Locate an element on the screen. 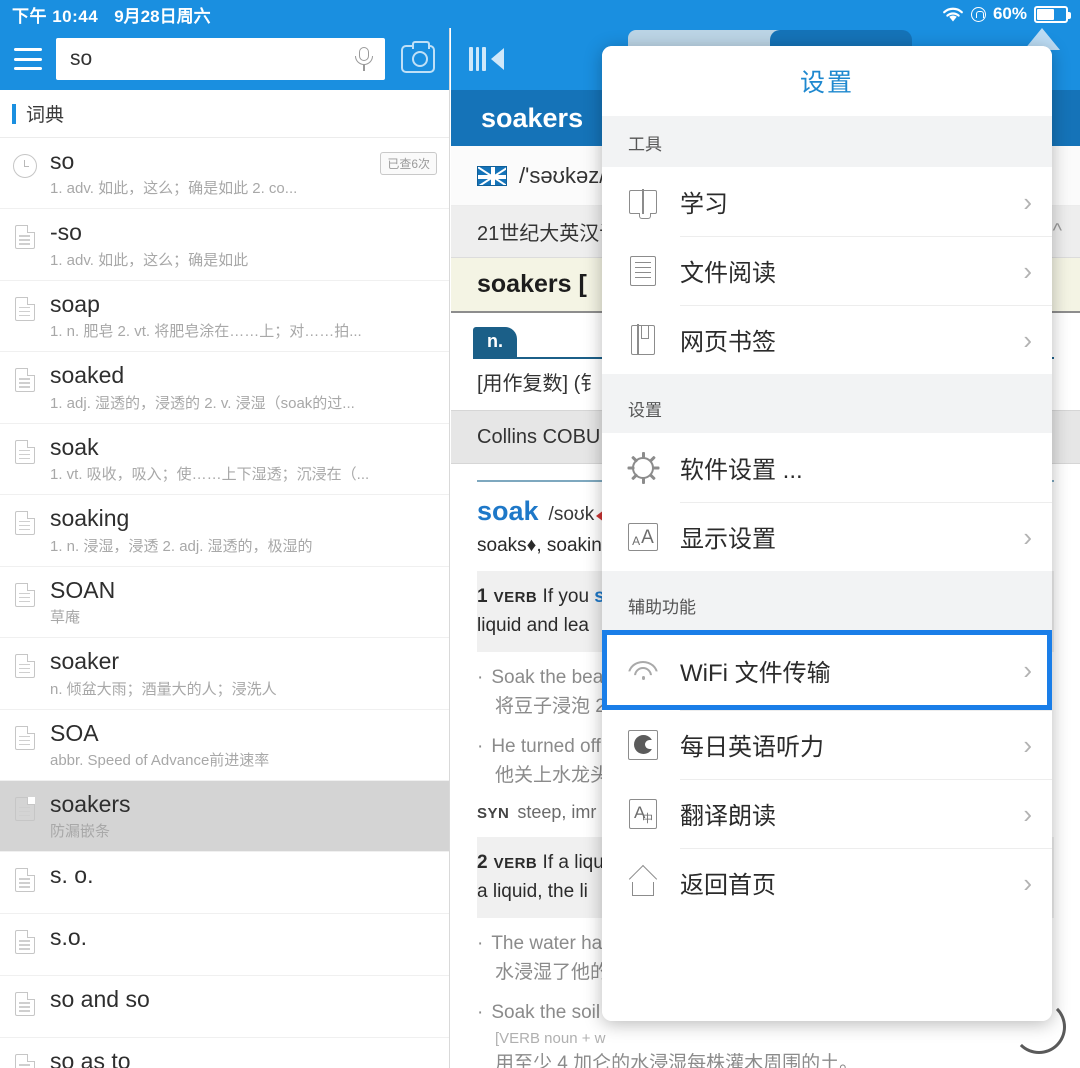 The image size is (1080, 1068). result-word: -so is located at coordinates (66, 232).